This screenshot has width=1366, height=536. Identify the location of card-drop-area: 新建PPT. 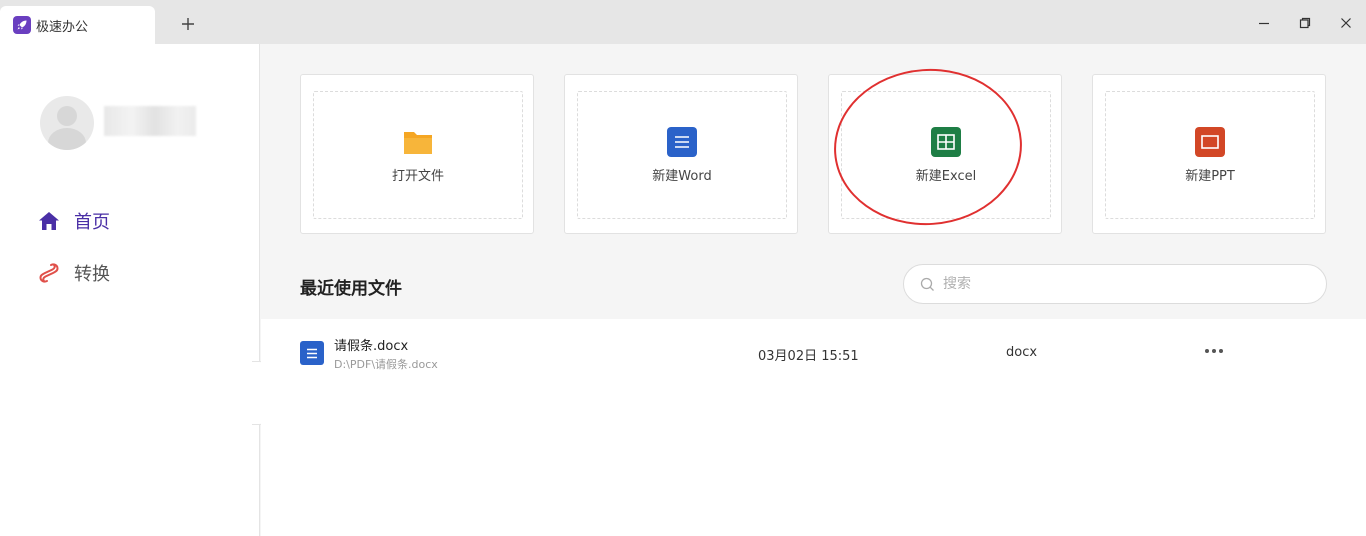
(1210, 155).